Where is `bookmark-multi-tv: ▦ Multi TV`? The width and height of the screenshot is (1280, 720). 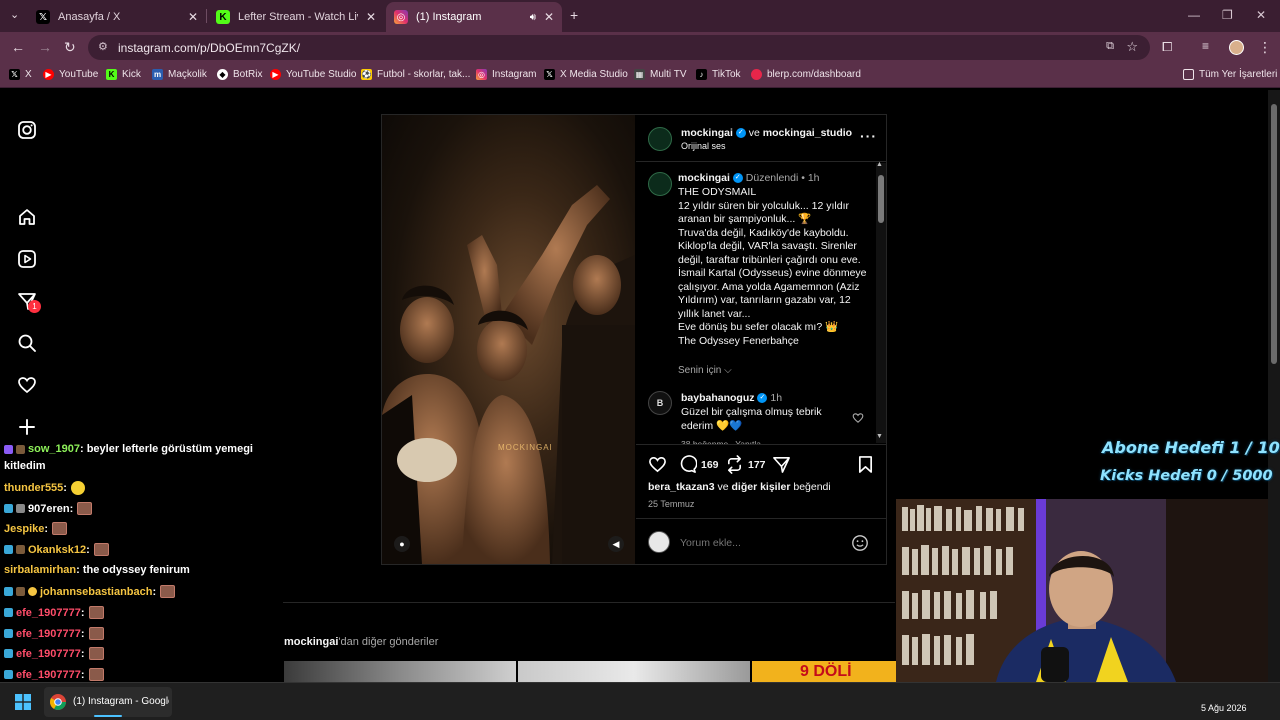
bookmark-multi-tv: ▦ Multi TV is located at coordinates (660, 74).